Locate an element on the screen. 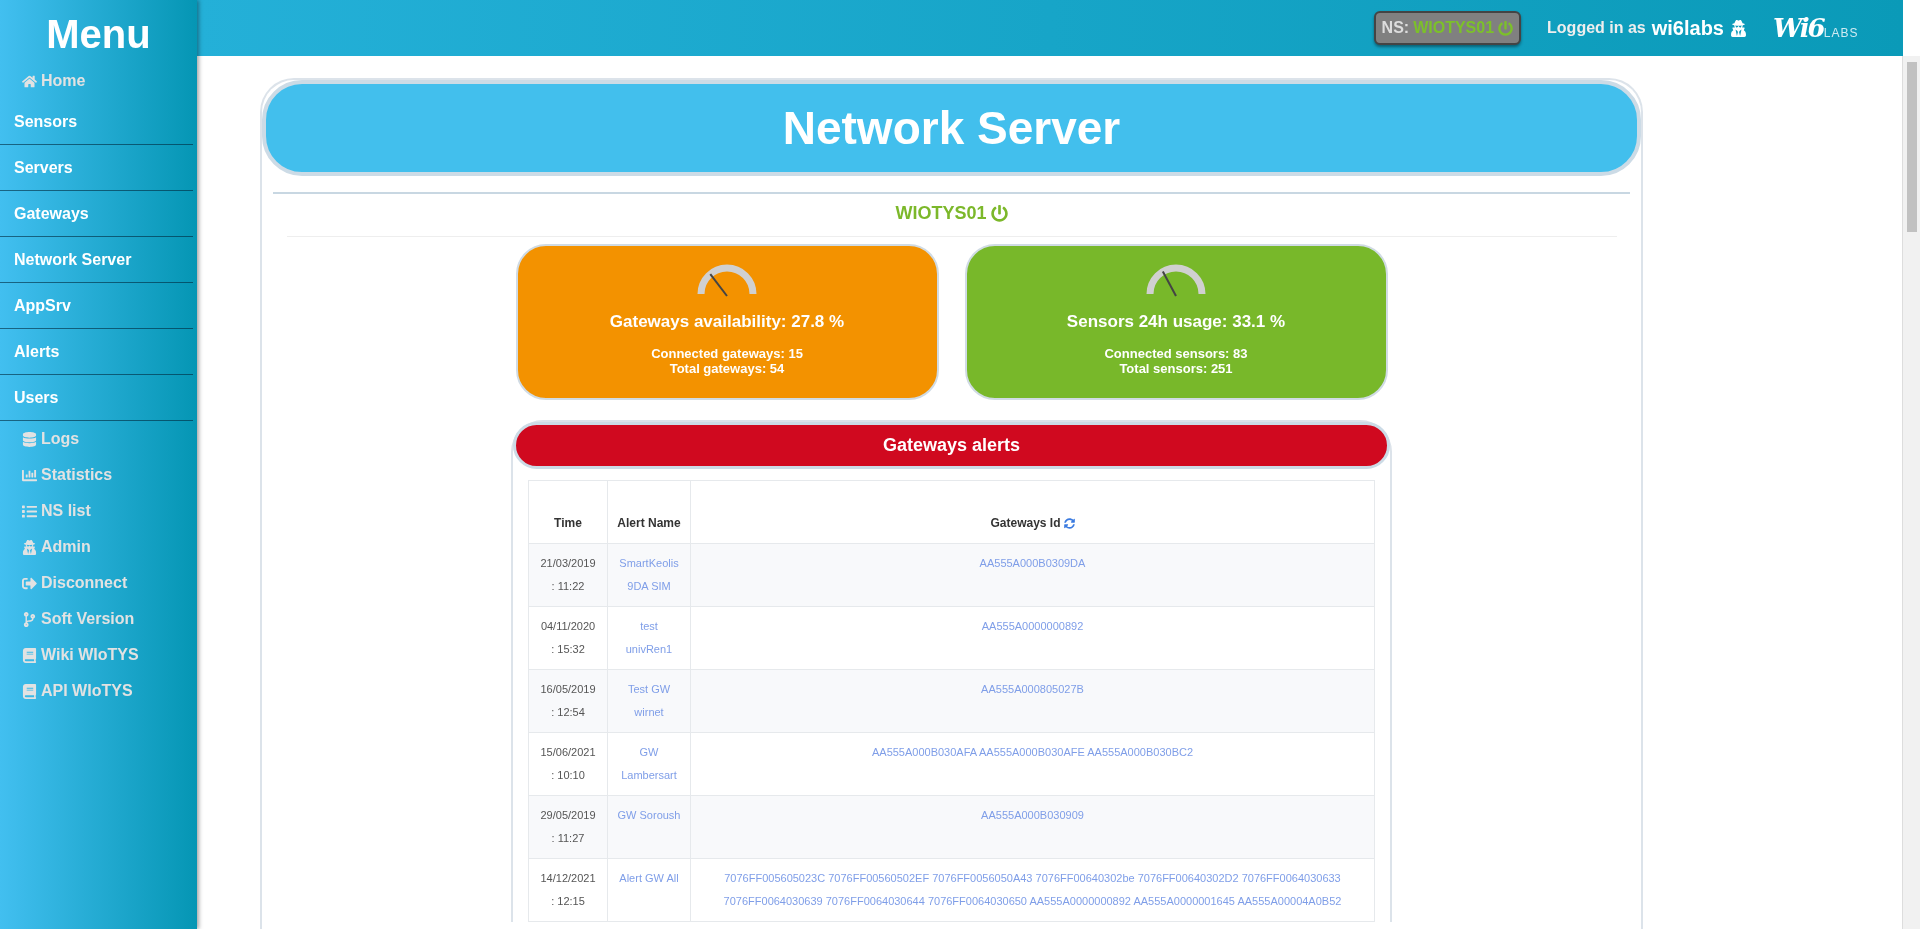 The height and width of the screenshot is (929, 1920). card-stat: Total gateways: 54 is located at coordinates (727, 368).